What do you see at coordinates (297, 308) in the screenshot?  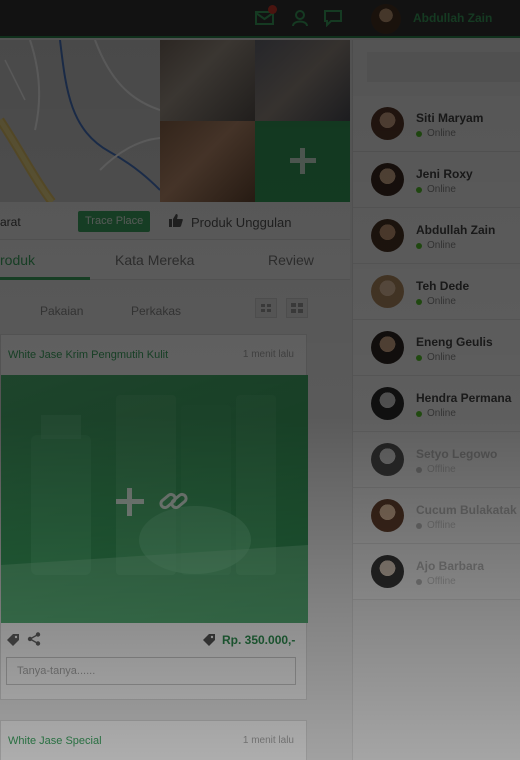 I see `grid-view-icon` at bounding box center [297, 308].